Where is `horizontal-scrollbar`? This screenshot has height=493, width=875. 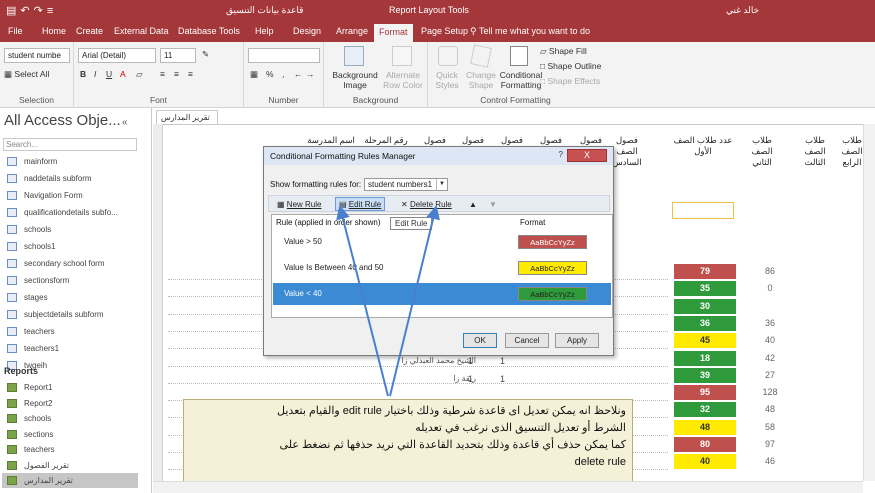 horizontal-scrollbar is located at coordinates (508, 487).